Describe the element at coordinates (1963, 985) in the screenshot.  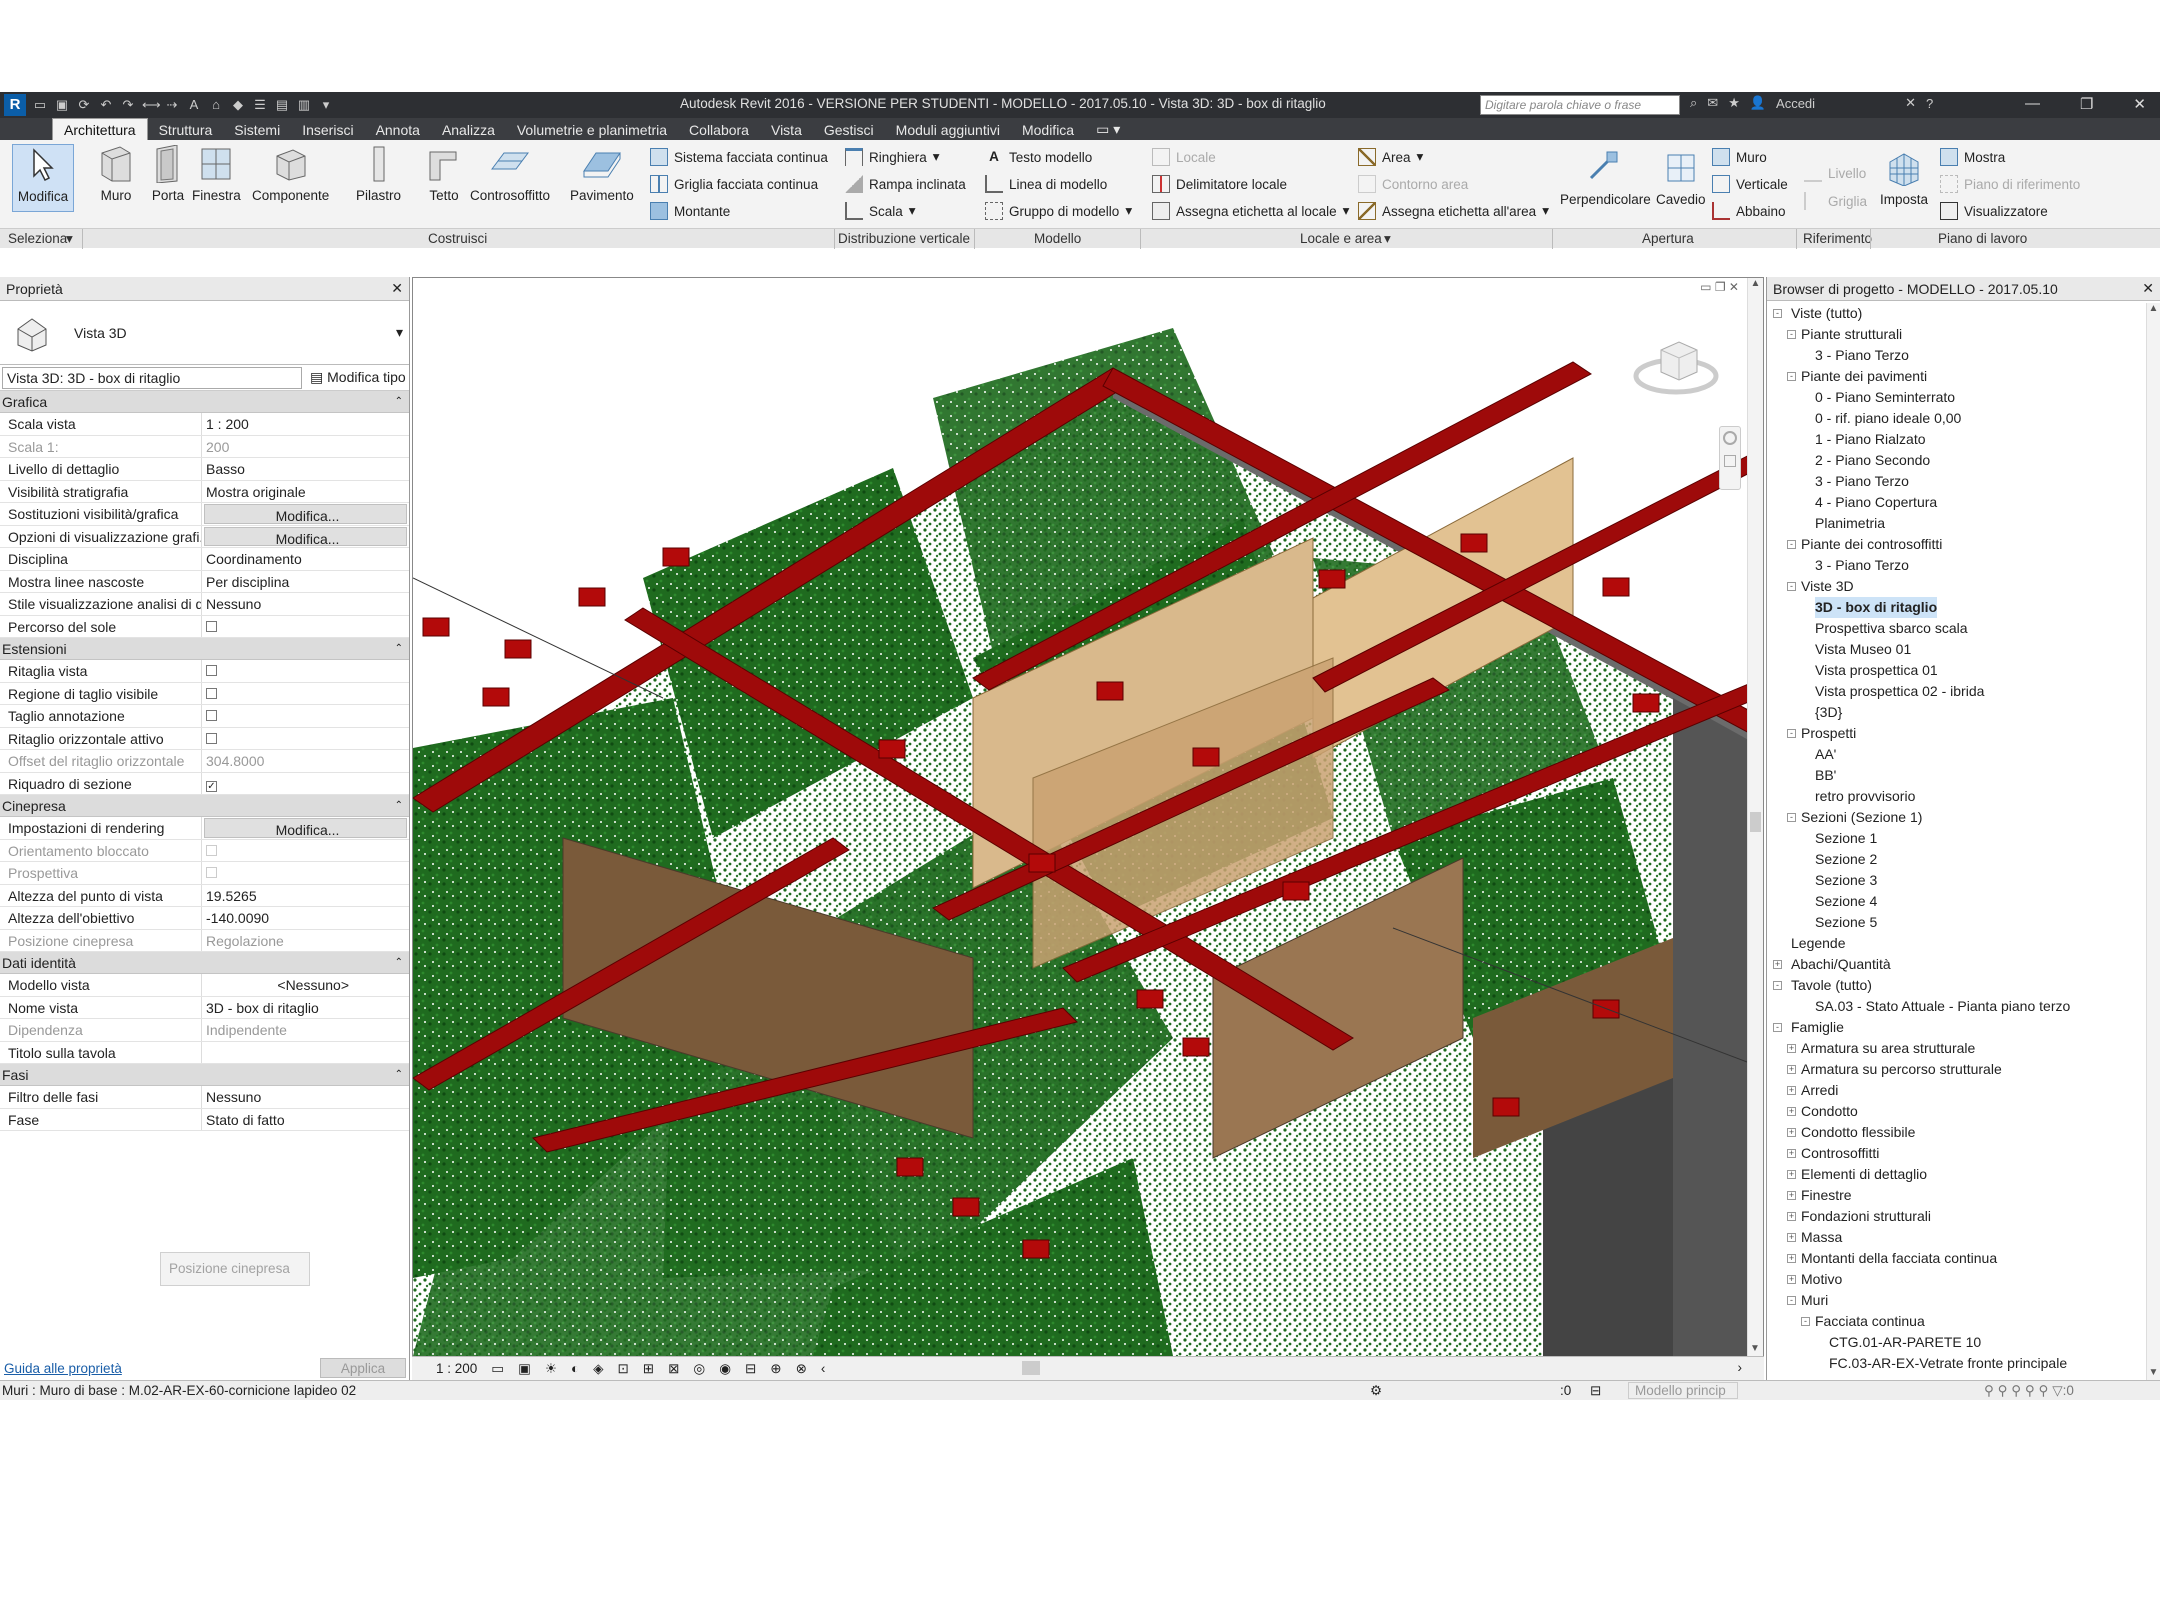
I see `browser-tree-item: - Tavole (tutto)` at that location.